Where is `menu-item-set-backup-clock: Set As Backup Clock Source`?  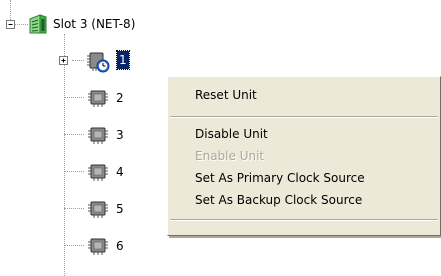 menu-item-set-backup-clock: Set As Backup Clock Source is located at coordinates (304, 200).